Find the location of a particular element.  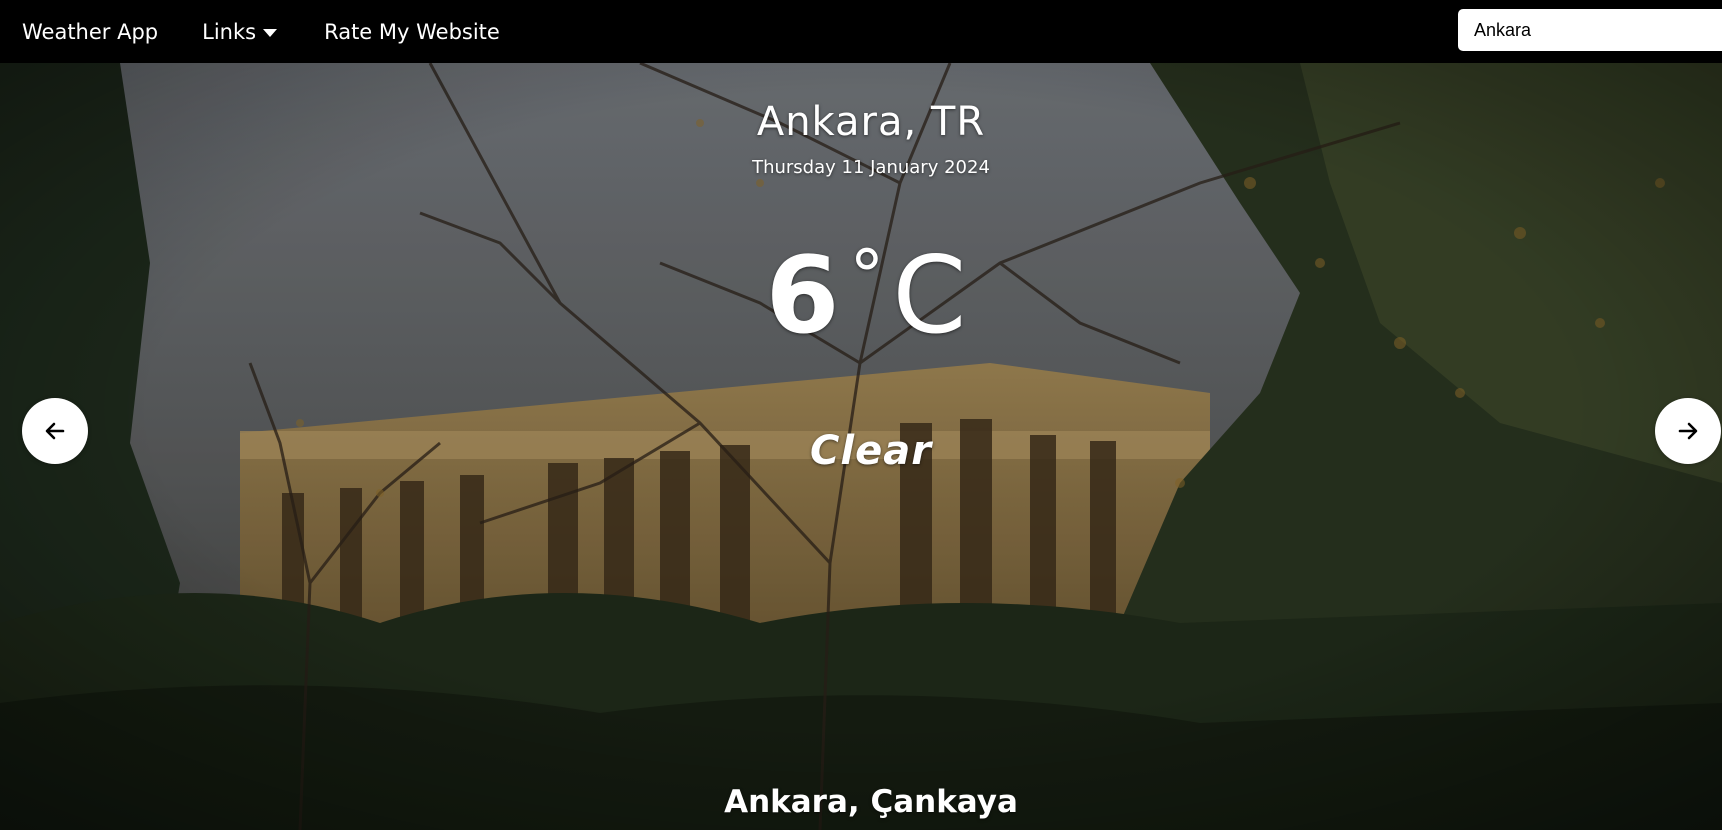

arrow-right-icon is located at coordinates (1688, 431).